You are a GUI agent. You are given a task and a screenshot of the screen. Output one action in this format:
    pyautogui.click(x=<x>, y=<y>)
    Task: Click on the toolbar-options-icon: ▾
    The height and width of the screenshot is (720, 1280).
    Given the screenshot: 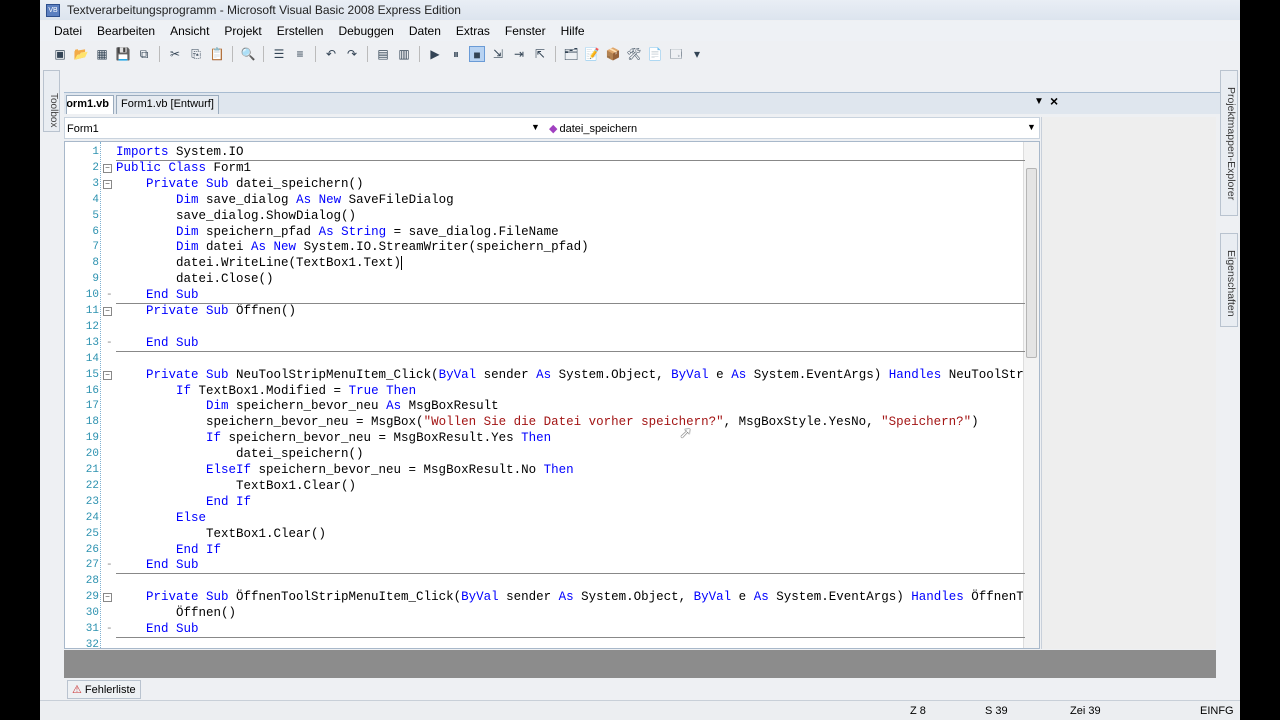 What is the action you would take?
    pyautogui.click(x=697, y=54)
    